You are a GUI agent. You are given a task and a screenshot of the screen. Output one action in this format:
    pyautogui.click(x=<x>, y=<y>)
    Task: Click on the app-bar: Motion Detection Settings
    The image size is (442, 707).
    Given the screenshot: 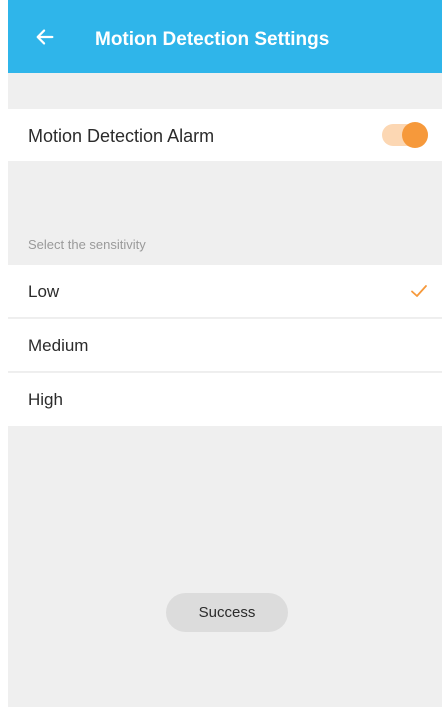 What is the action you would take?
    pyautogui.click(x=225, y=36)
    